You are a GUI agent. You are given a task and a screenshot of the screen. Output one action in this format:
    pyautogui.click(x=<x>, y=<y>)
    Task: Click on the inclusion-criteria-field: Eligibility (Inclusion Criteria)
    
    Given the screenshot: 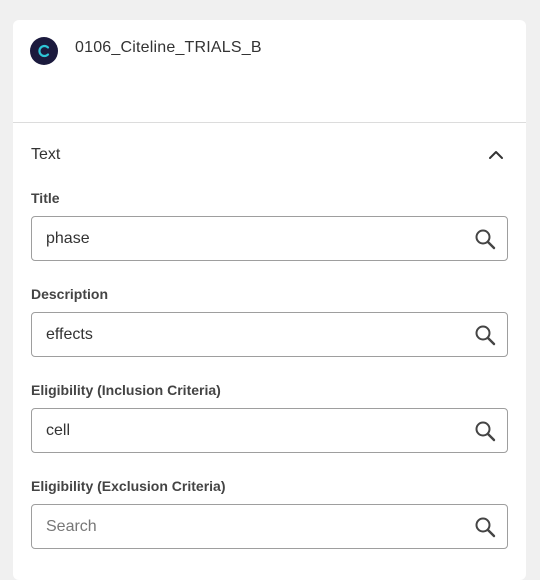 What is the action you would take?
    pyautogui.click(x=269, y=416)
    